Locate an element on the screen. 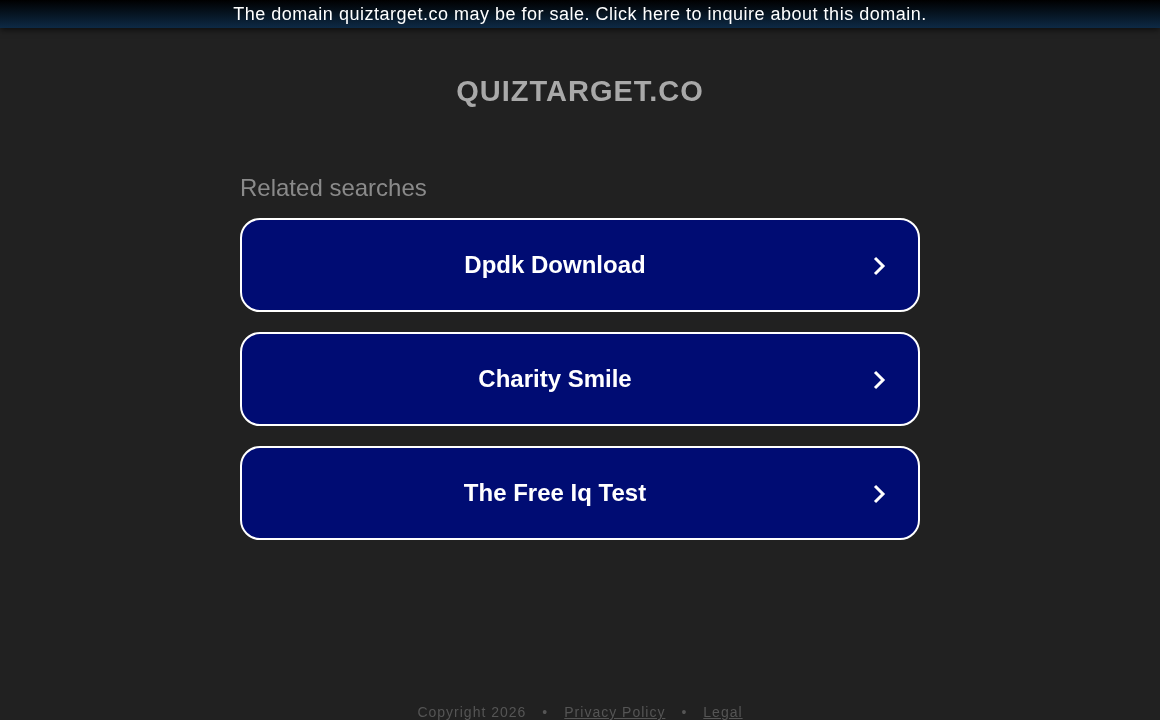  domain-sale-banner: The domain quiztarget.co may be for sale. Click here to inquire about this domain. is located at coordinates (580, 14).